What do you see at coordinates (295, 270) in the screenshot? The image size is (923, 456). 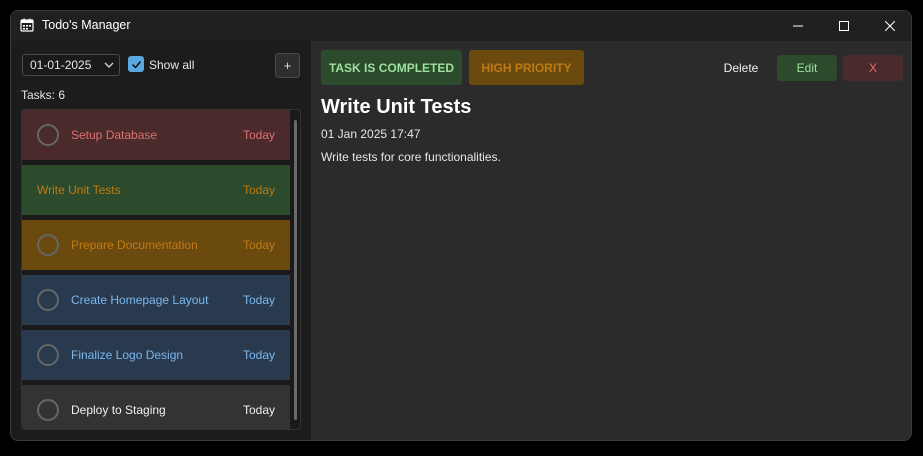 I see `list-scrollbar` at bounding box center [295, 270].